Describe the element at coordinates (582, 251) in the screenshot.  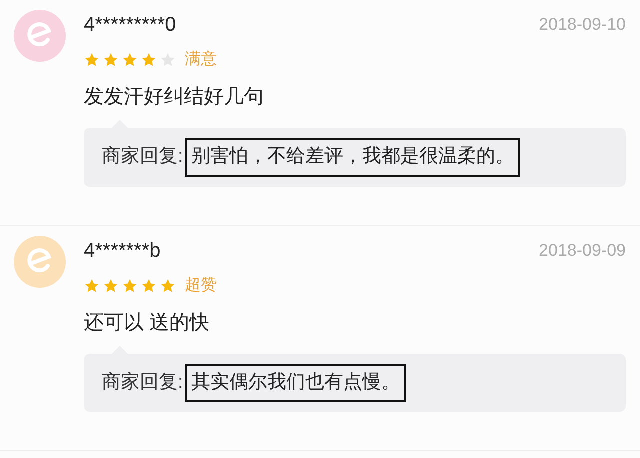
I see `review-date: 2018-09-09` at that location.